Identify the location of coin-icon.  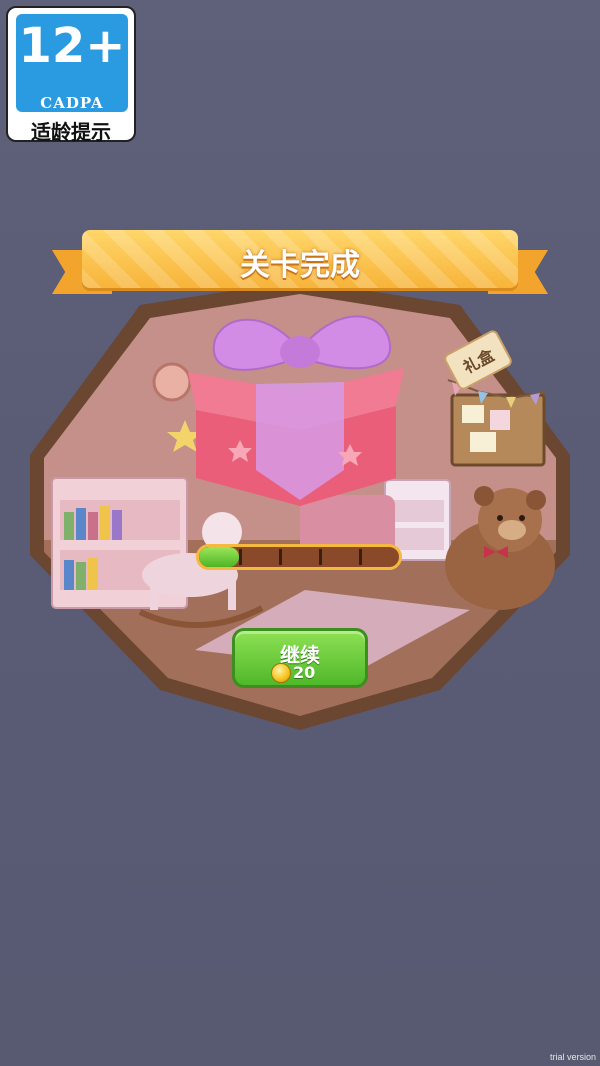
(281, 673).